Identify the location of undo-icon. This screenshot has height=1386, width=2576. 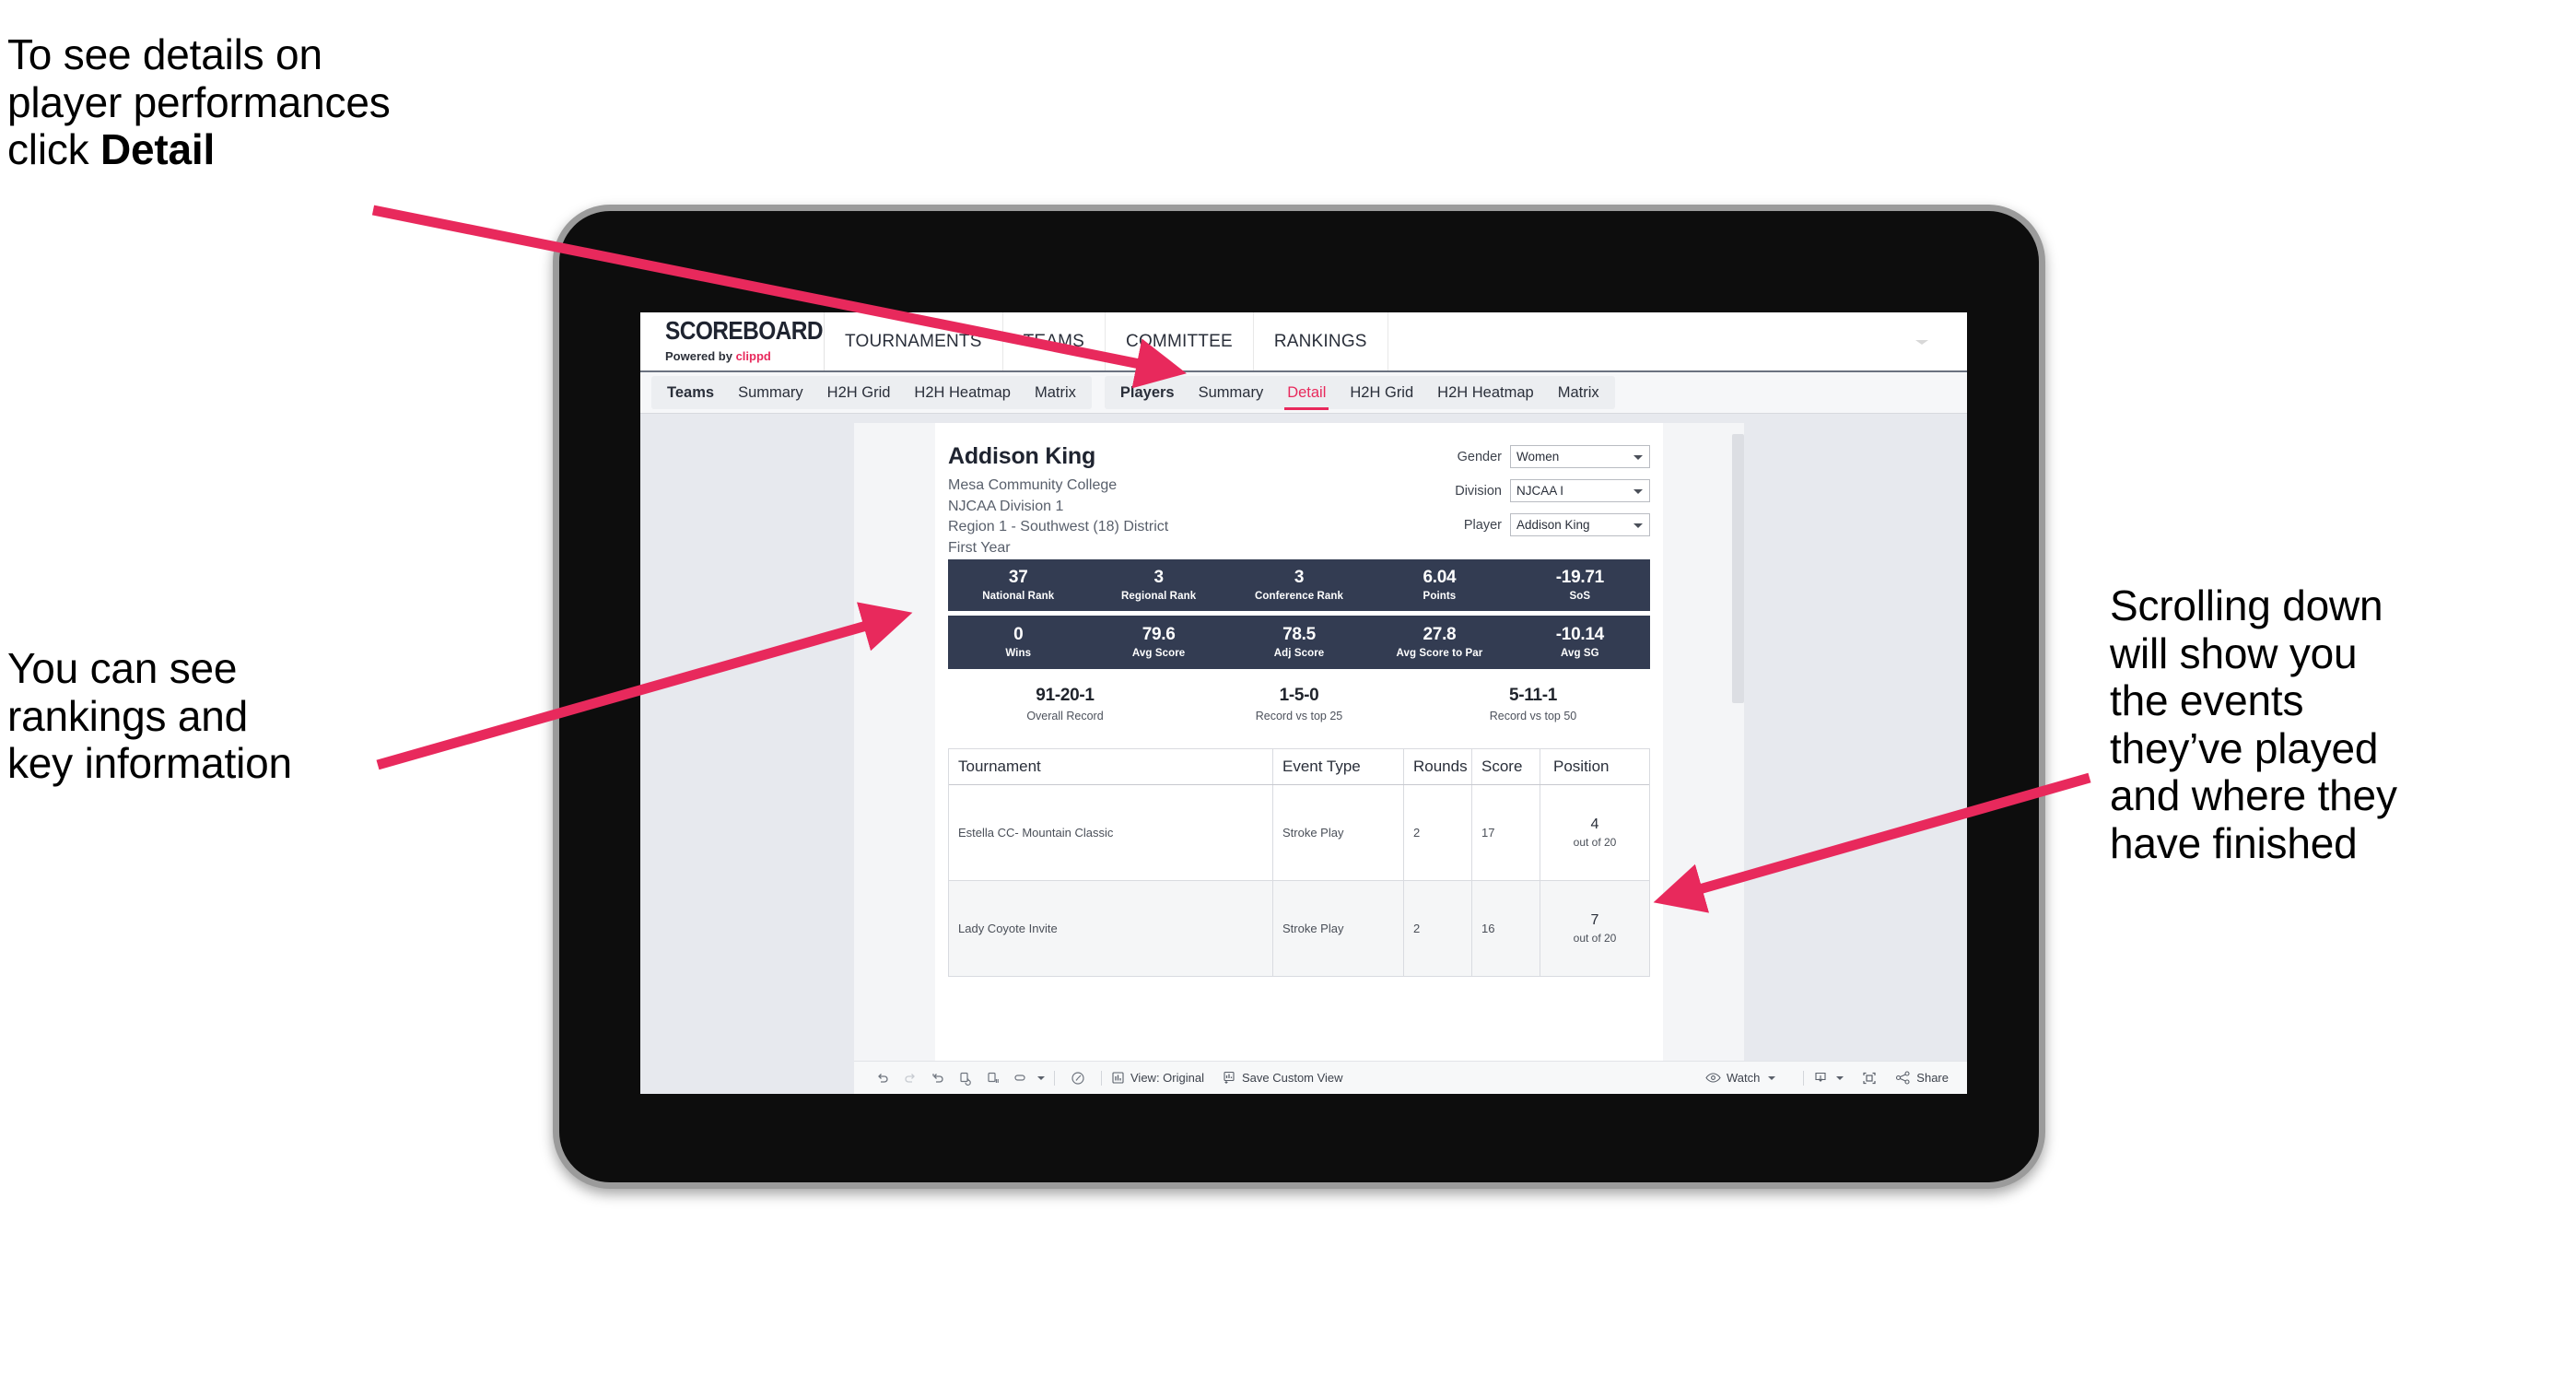
(882, 1078).